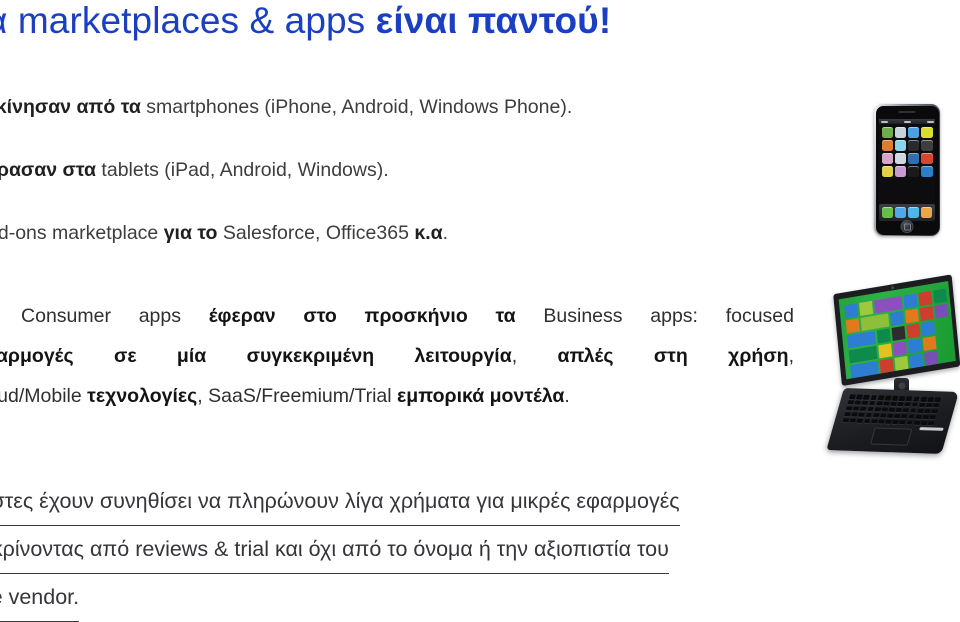 This screenshot has height=622, width=960. What do you see at coordinates (892, 410) in the screenshot?
I see `laptop-keyboard` at bounding box center [892, 410].